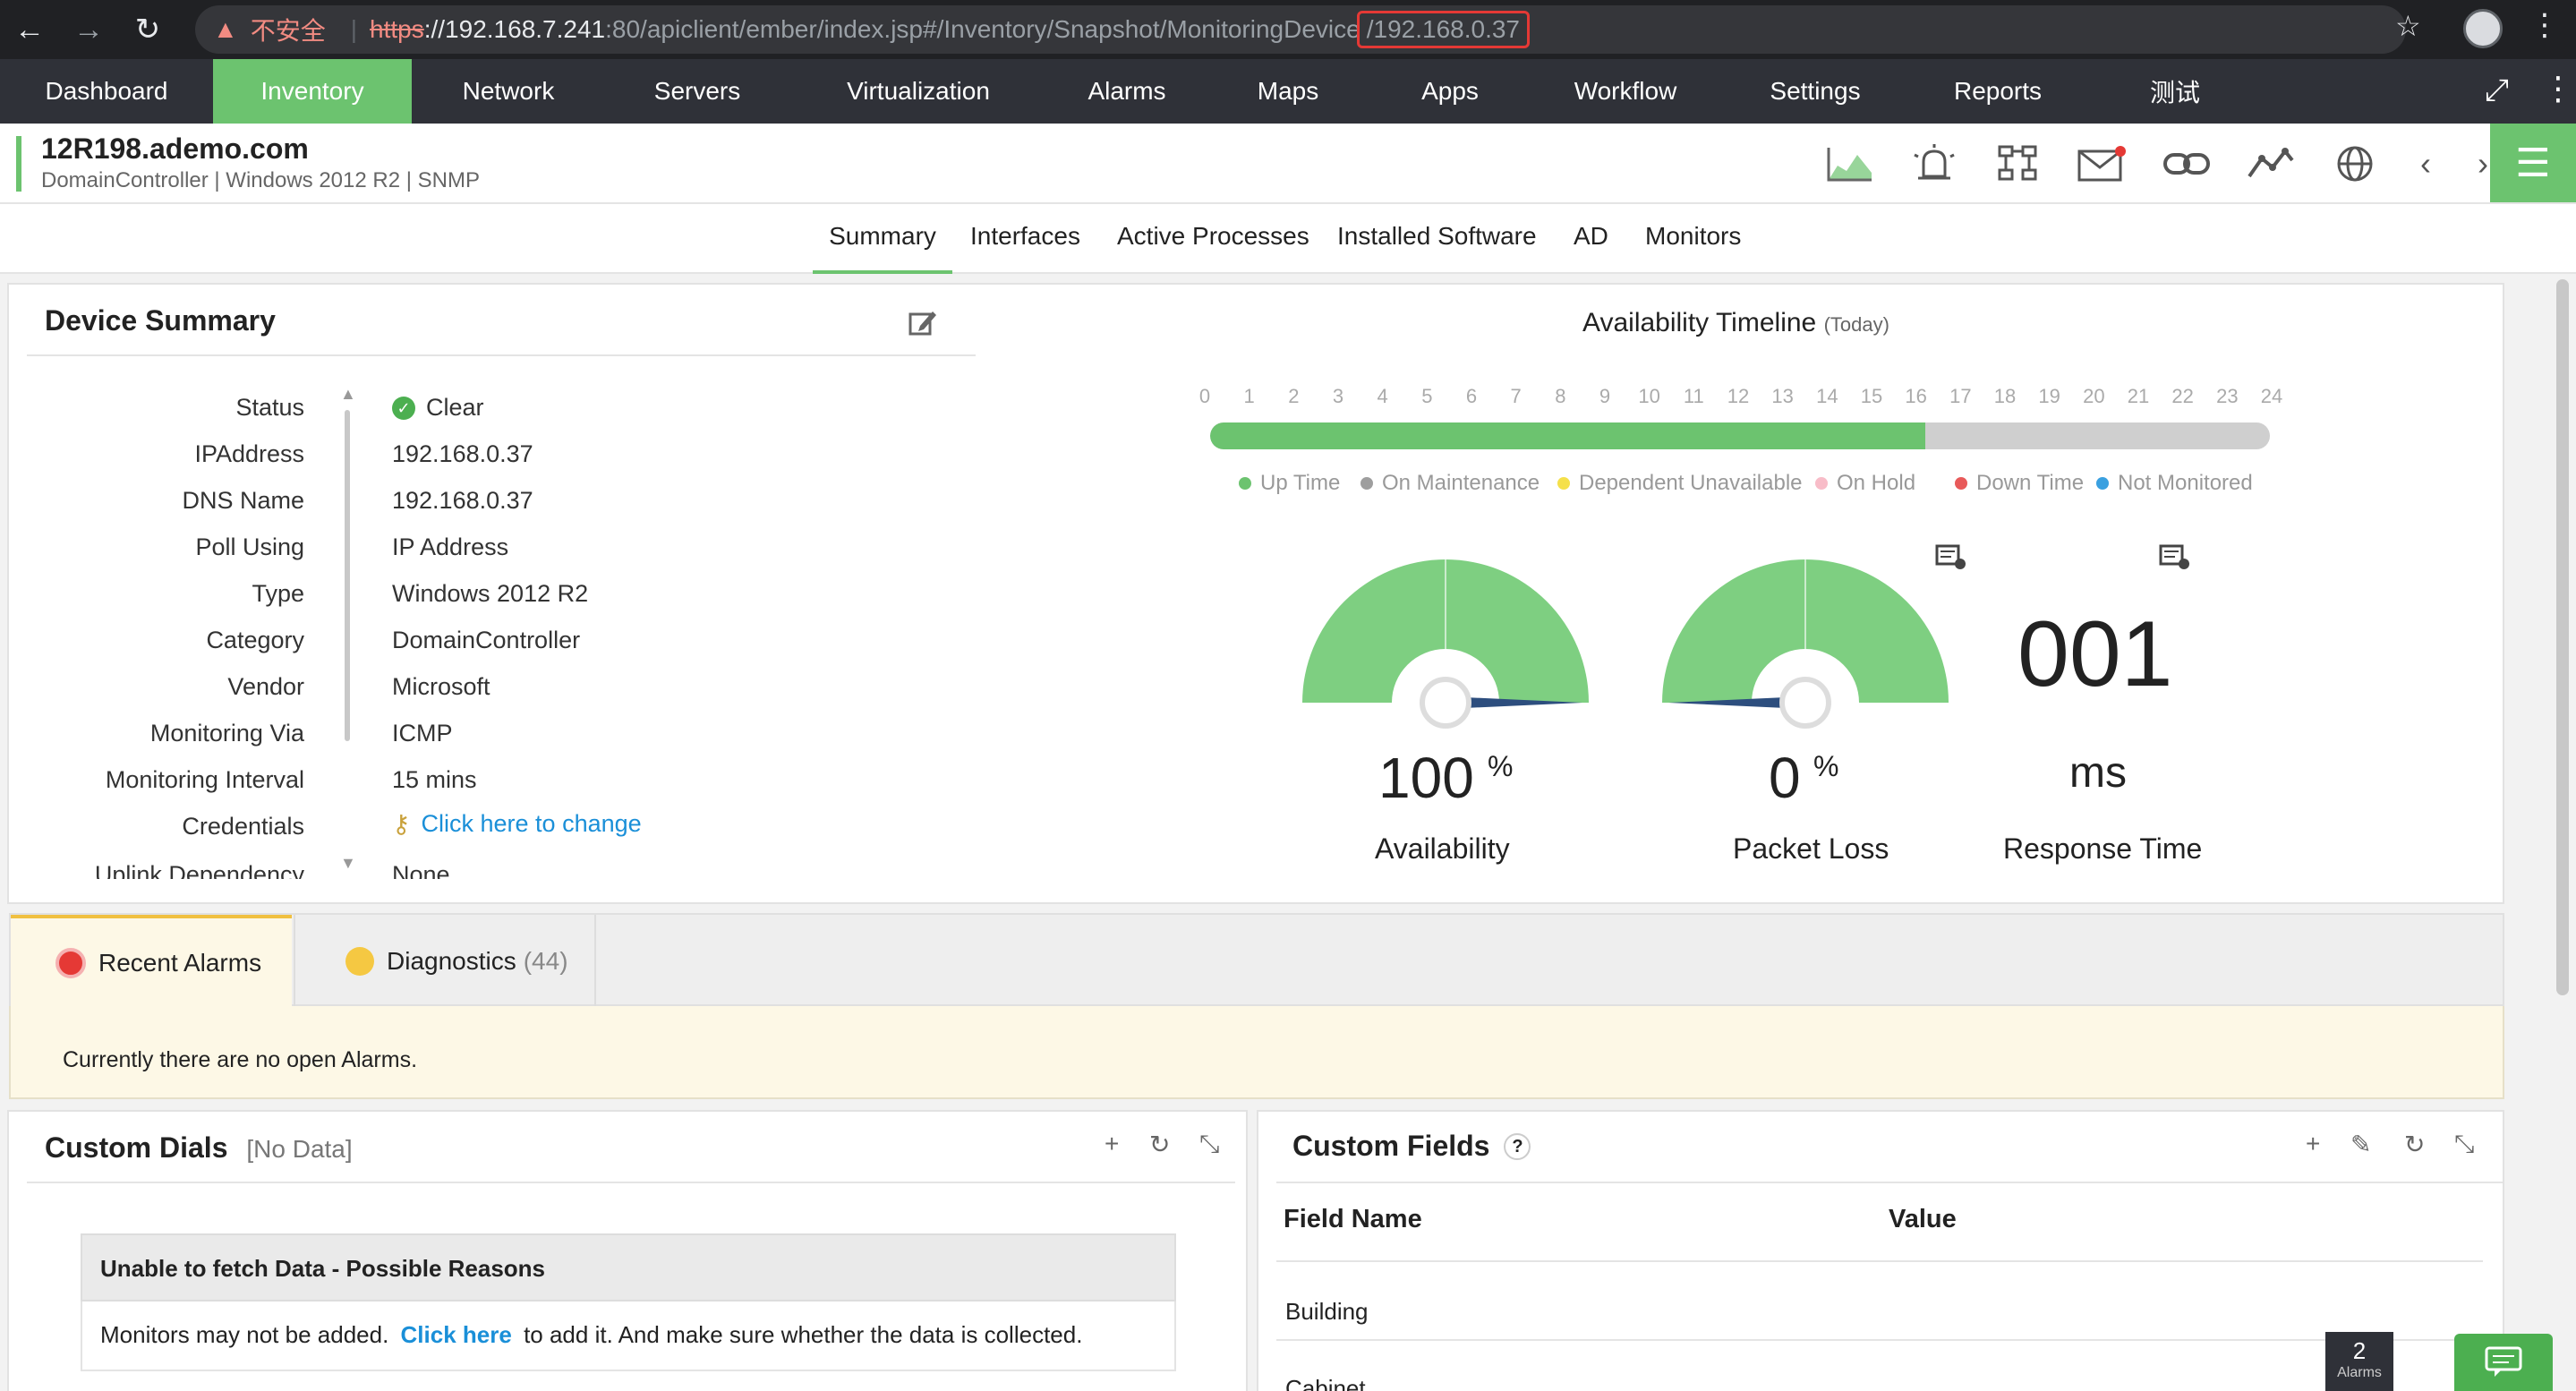  What do you see at coordinates (2049, 396) in the screenshot?
I see `timeline-hour-19: 19` at bounding box center [2049, 396].